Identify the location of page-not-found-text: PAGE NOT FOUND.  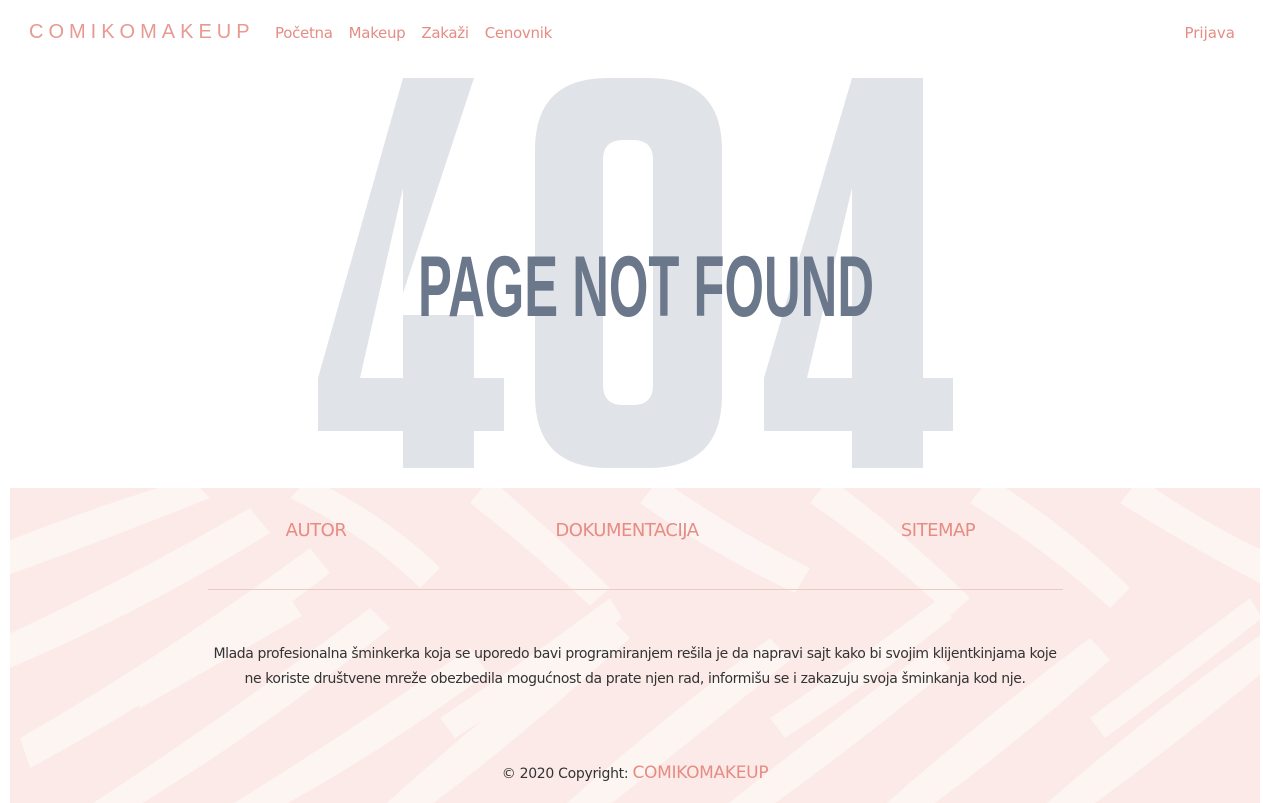
(646, 283).